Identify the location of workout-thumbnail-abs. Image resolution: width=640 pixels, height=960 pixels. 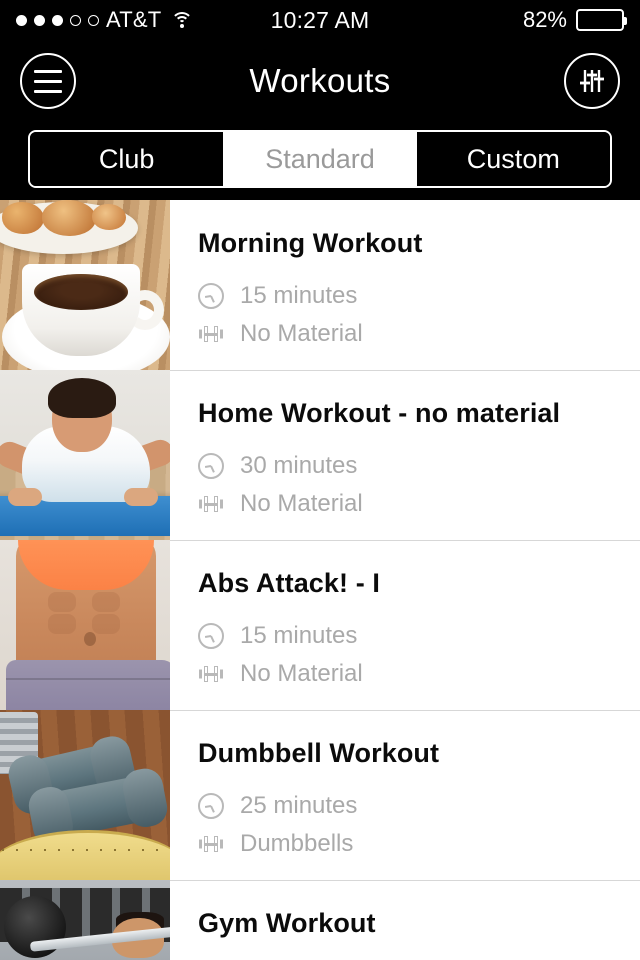
(85, 625).